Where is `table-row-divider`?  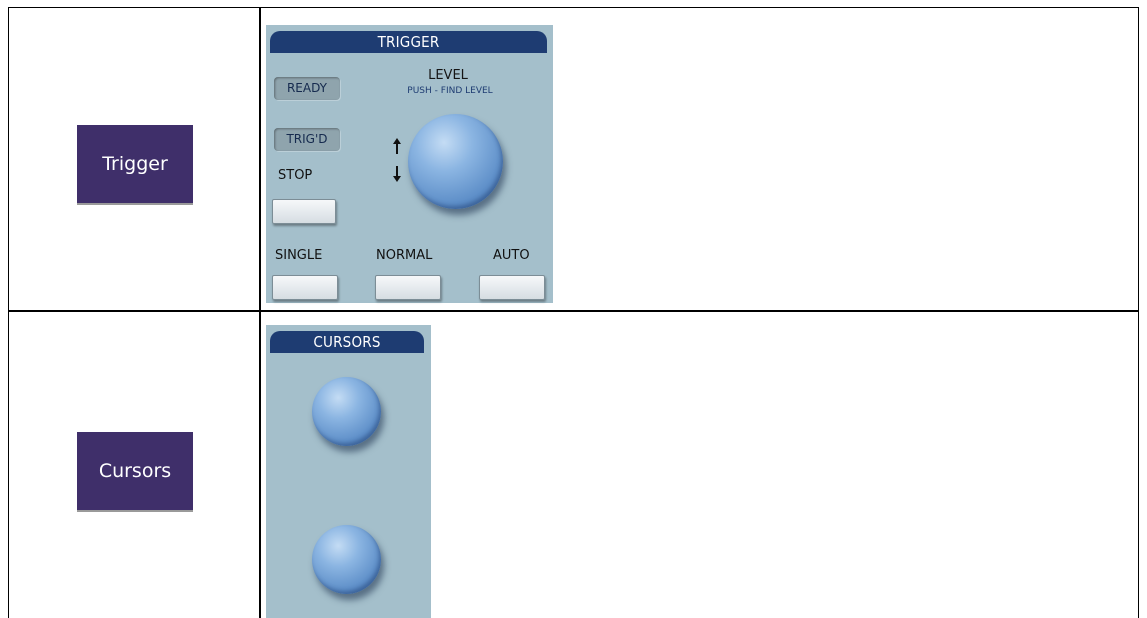 table-row-divider is located at coordinates (573, 311).